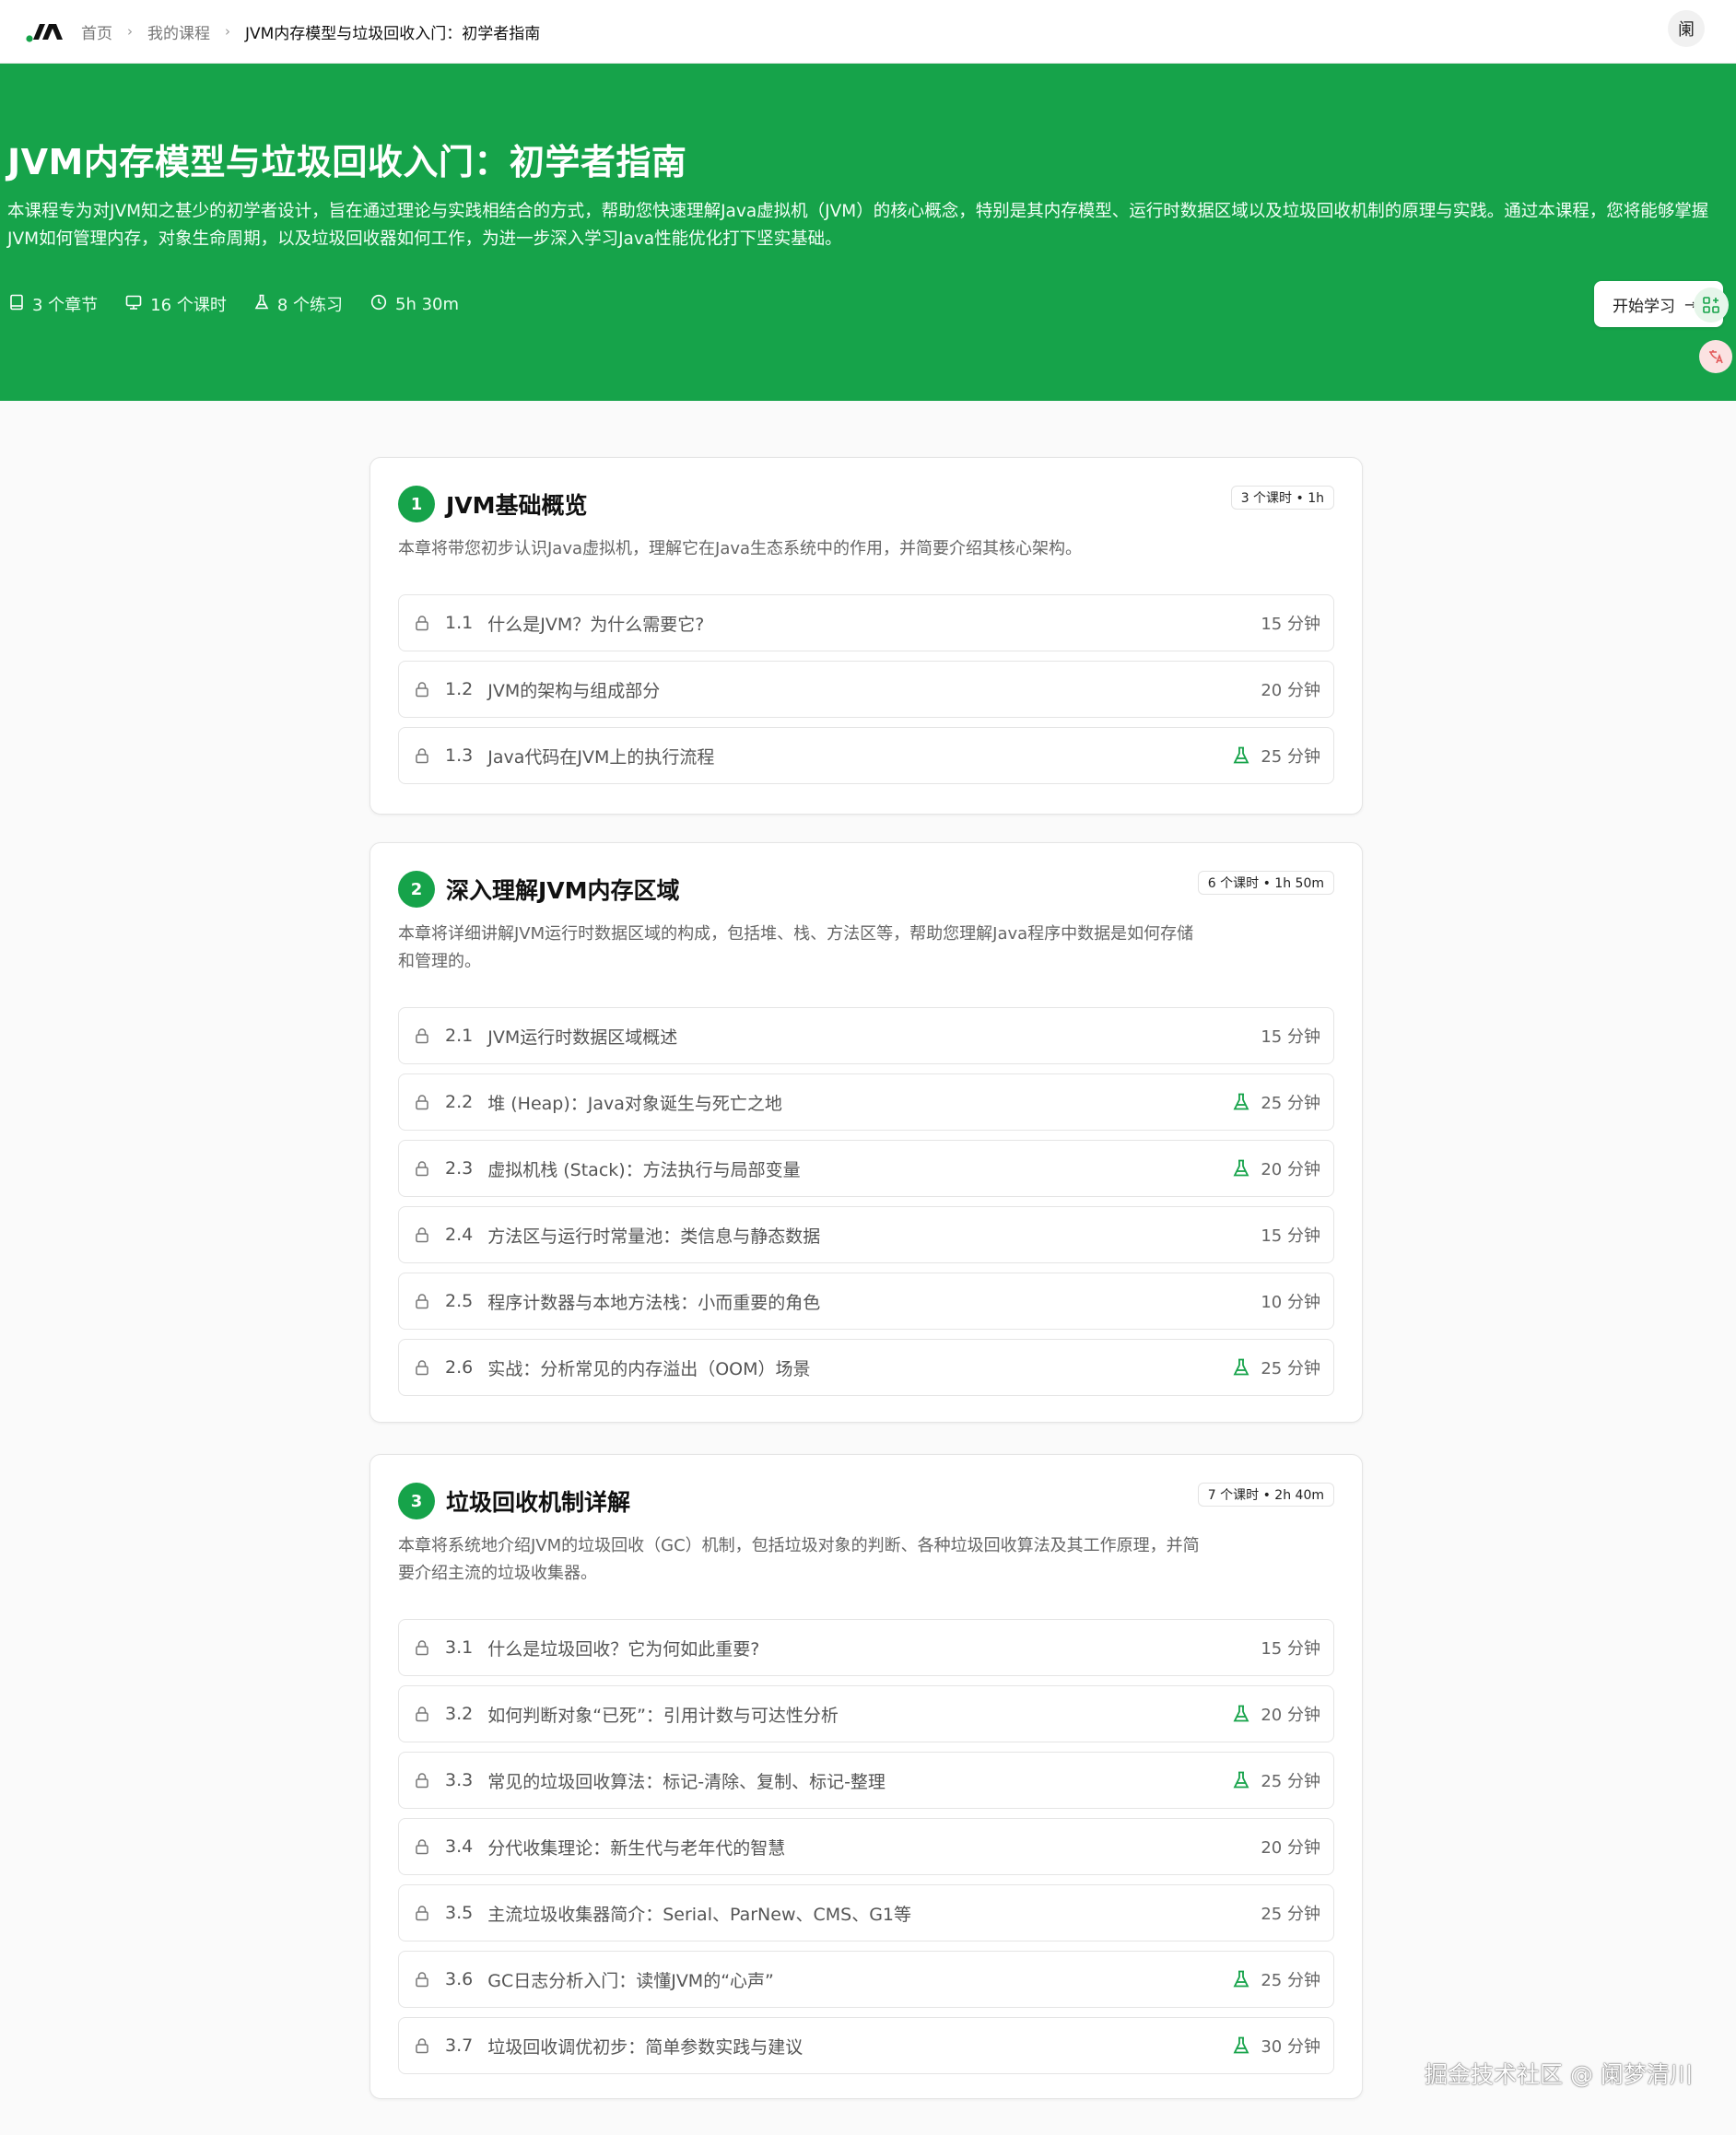  What do you see at coordinates (866, 1979) in the screenshot?
I see `lesson-item: 3.6 GC日志分析入门：读懂JVM的“心声” 25 分钟` at bounding box center [866, 1979].